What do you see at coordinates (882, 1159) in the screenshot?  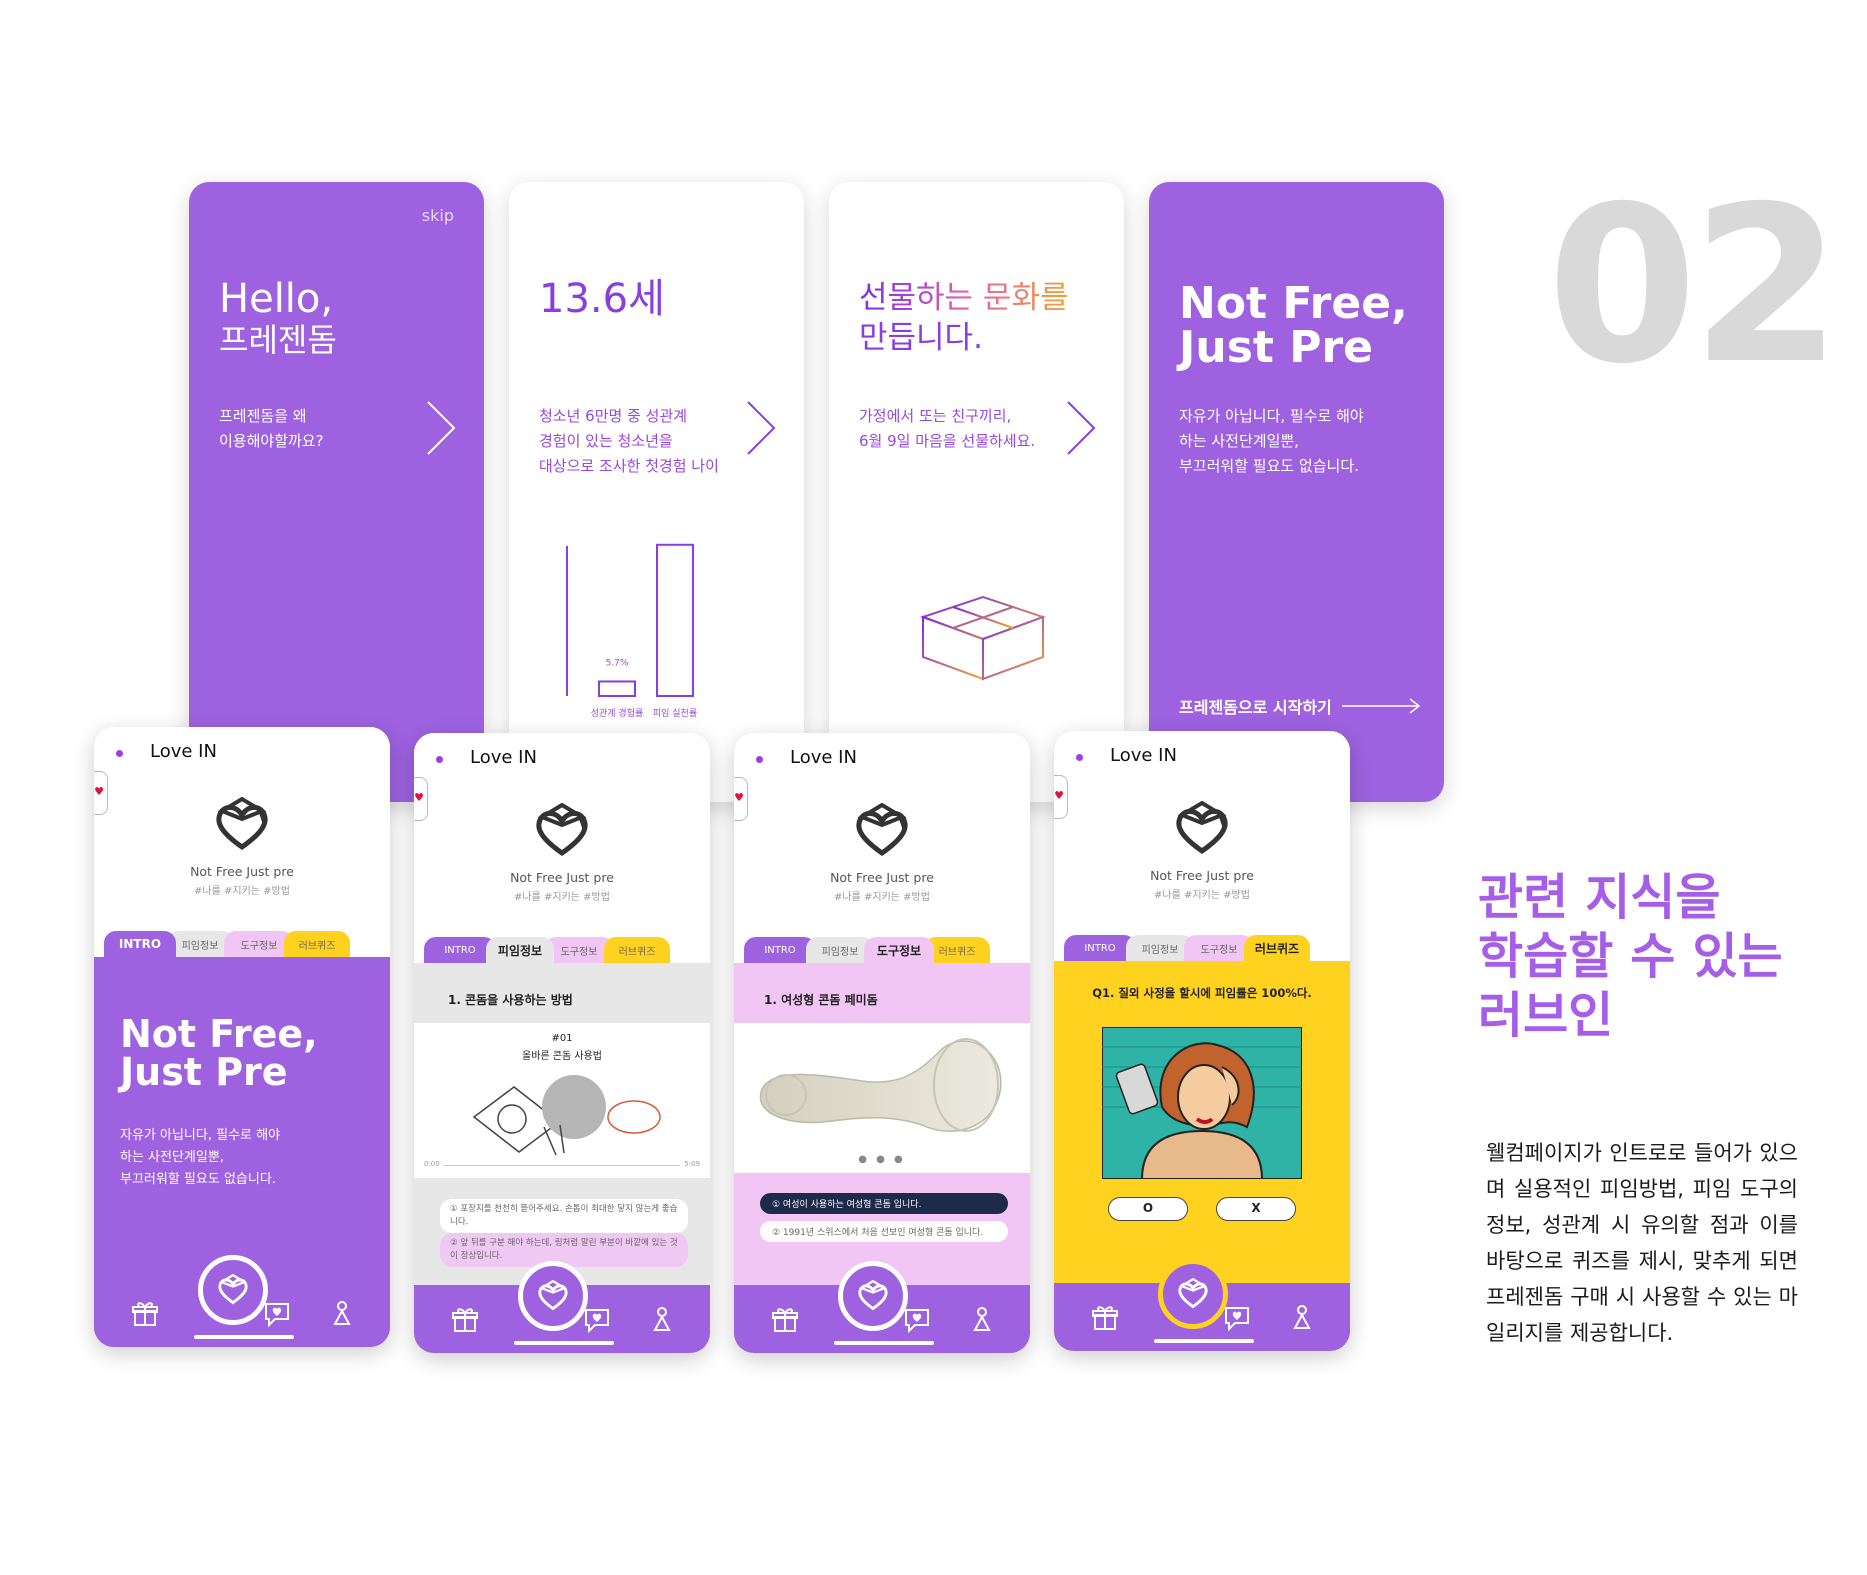 I see `carousel-dots: ● ● ●` at bounding box center [882, 1159].